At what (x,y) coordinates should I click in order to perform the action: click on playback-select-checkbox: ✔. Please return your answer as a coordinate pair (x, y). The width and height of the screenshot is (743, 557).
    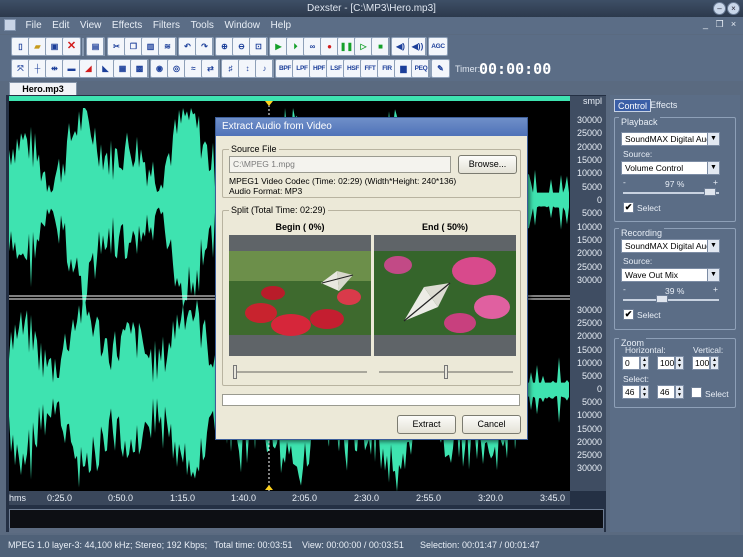
    Looking at the image, I should click on (628, 207).